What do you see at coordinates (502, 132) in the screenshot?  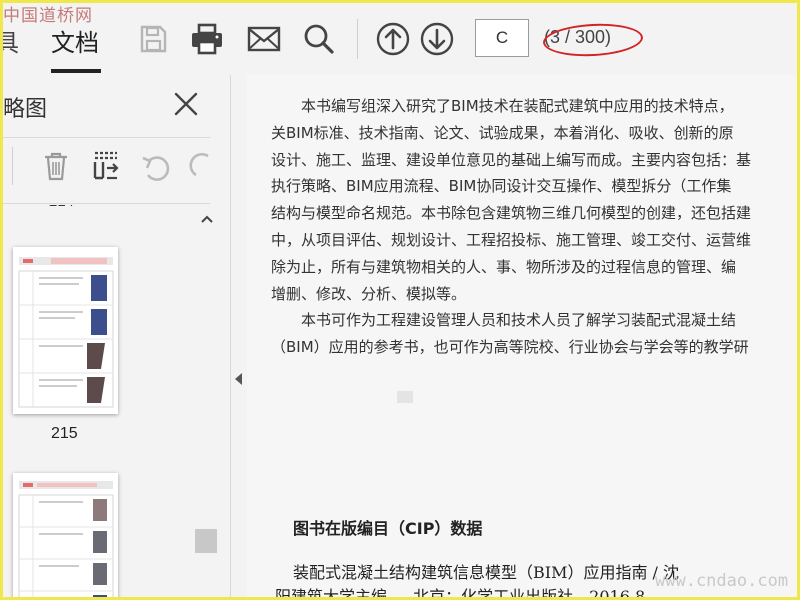 I see `text-line: 关BIM标准、技术指南、论文、试验成果，本着消化、吸收、创新的原` at bounding box center [502, 132].